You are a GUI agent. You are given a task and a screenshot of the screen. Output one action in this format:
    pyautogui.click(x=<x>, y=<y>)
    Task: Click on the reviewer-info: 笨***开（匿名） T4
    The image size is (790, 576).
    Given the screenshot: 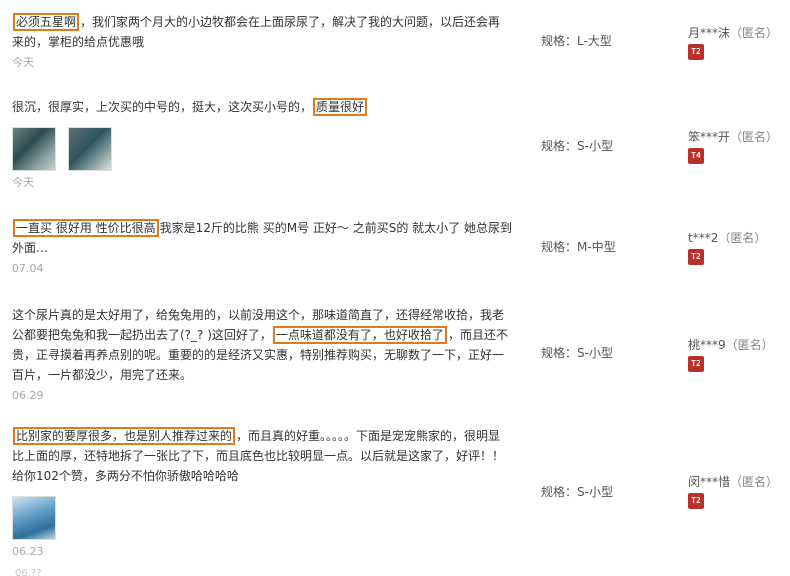 What is the action you would take?
    pyautogui.click(x=733, y=146)
    